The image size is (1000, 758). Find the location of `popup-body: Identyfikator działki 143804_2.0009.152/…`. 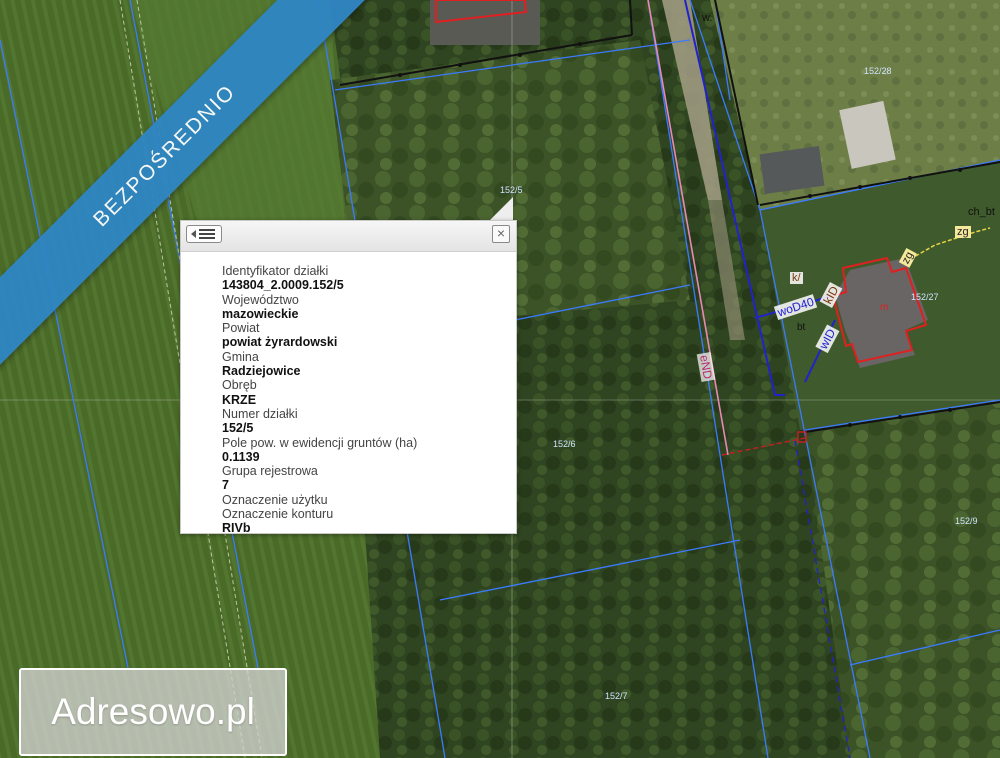

popup-body: Identyfikator działki 143804_2.0009.152/… is located at coordinates (348, 393).